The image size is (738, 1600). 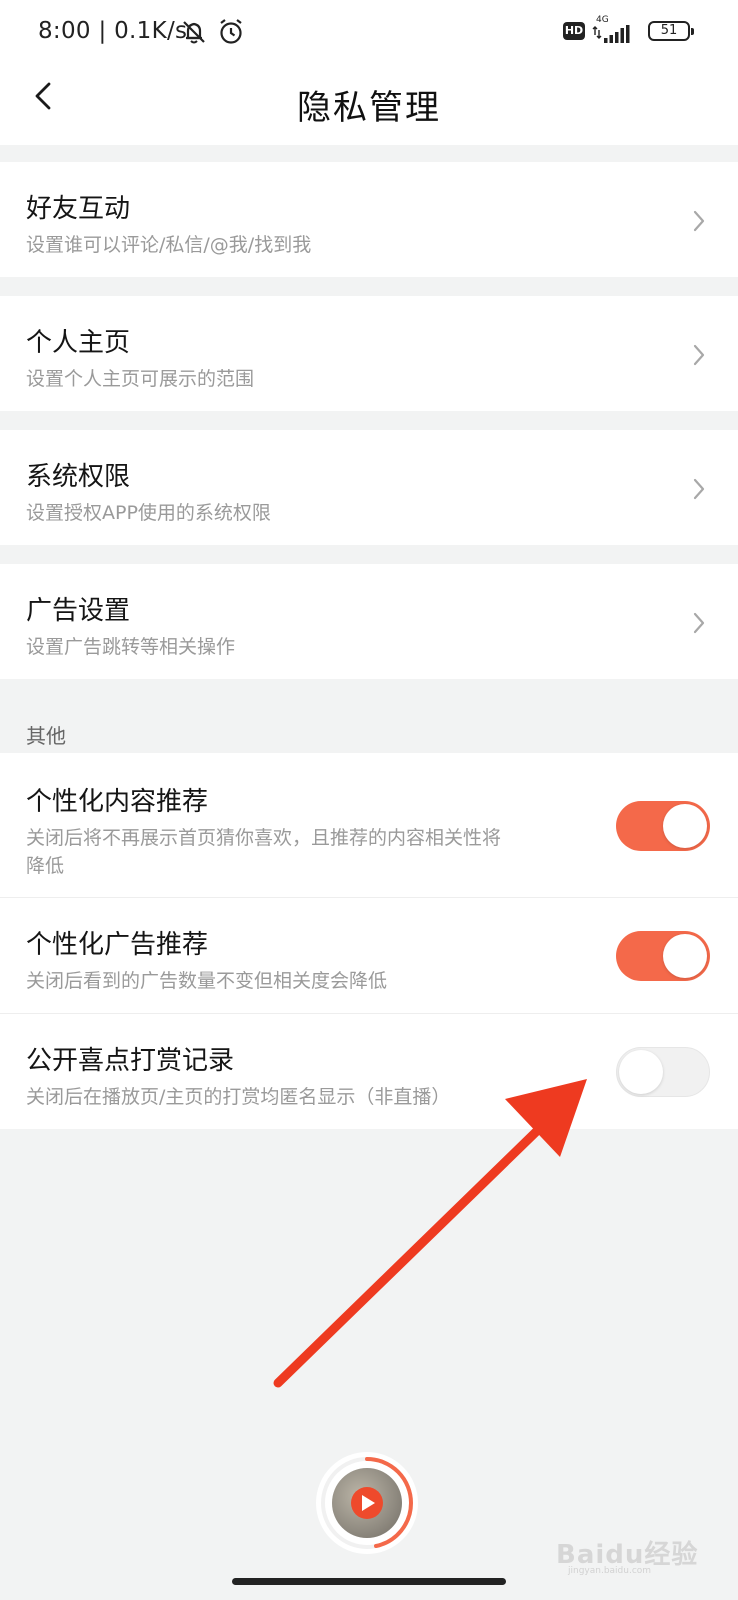 What do you see at coordinates (264, 838) in the screenshot?
I see `setting-subtitle-line1: 关闭后将不再展示首页猜你喜欢，且推荐的内容相关性将` at bounding box center [264, 838].